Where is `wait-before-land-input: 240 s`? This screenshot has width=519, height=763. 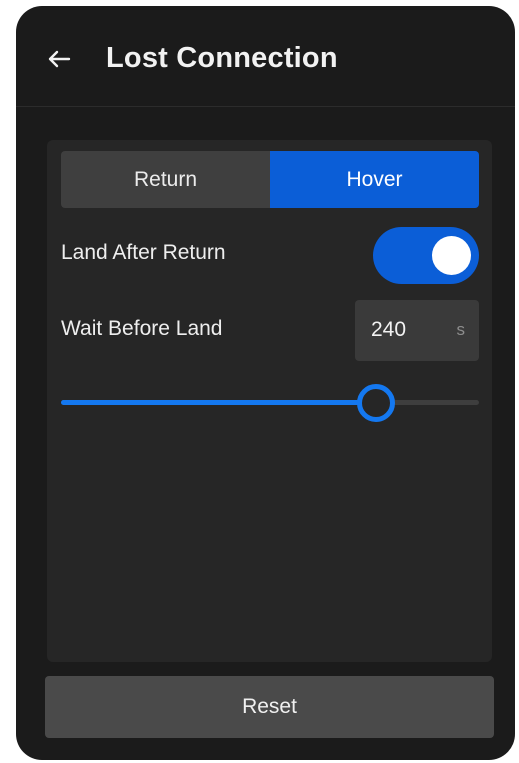
wait-before-land-input: 240 s is located at coordinates (417, 330).